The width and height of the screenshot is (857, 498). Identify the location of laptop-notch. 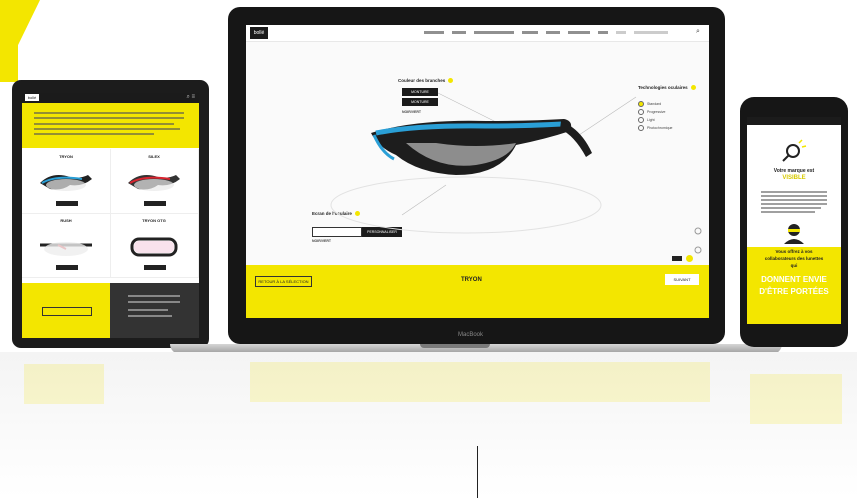
(455, 346).